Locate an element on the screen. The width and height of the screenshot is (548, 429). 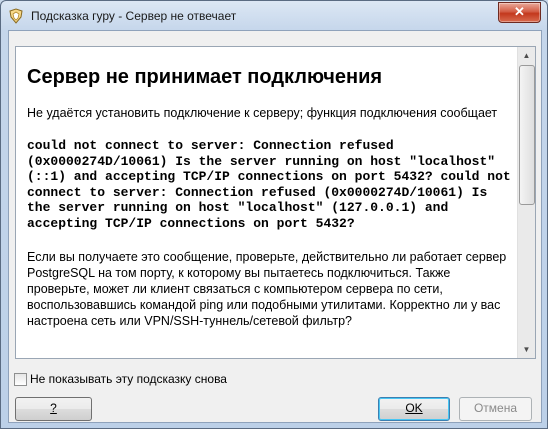
ok-button: OK is located at coordinates (414, 409).